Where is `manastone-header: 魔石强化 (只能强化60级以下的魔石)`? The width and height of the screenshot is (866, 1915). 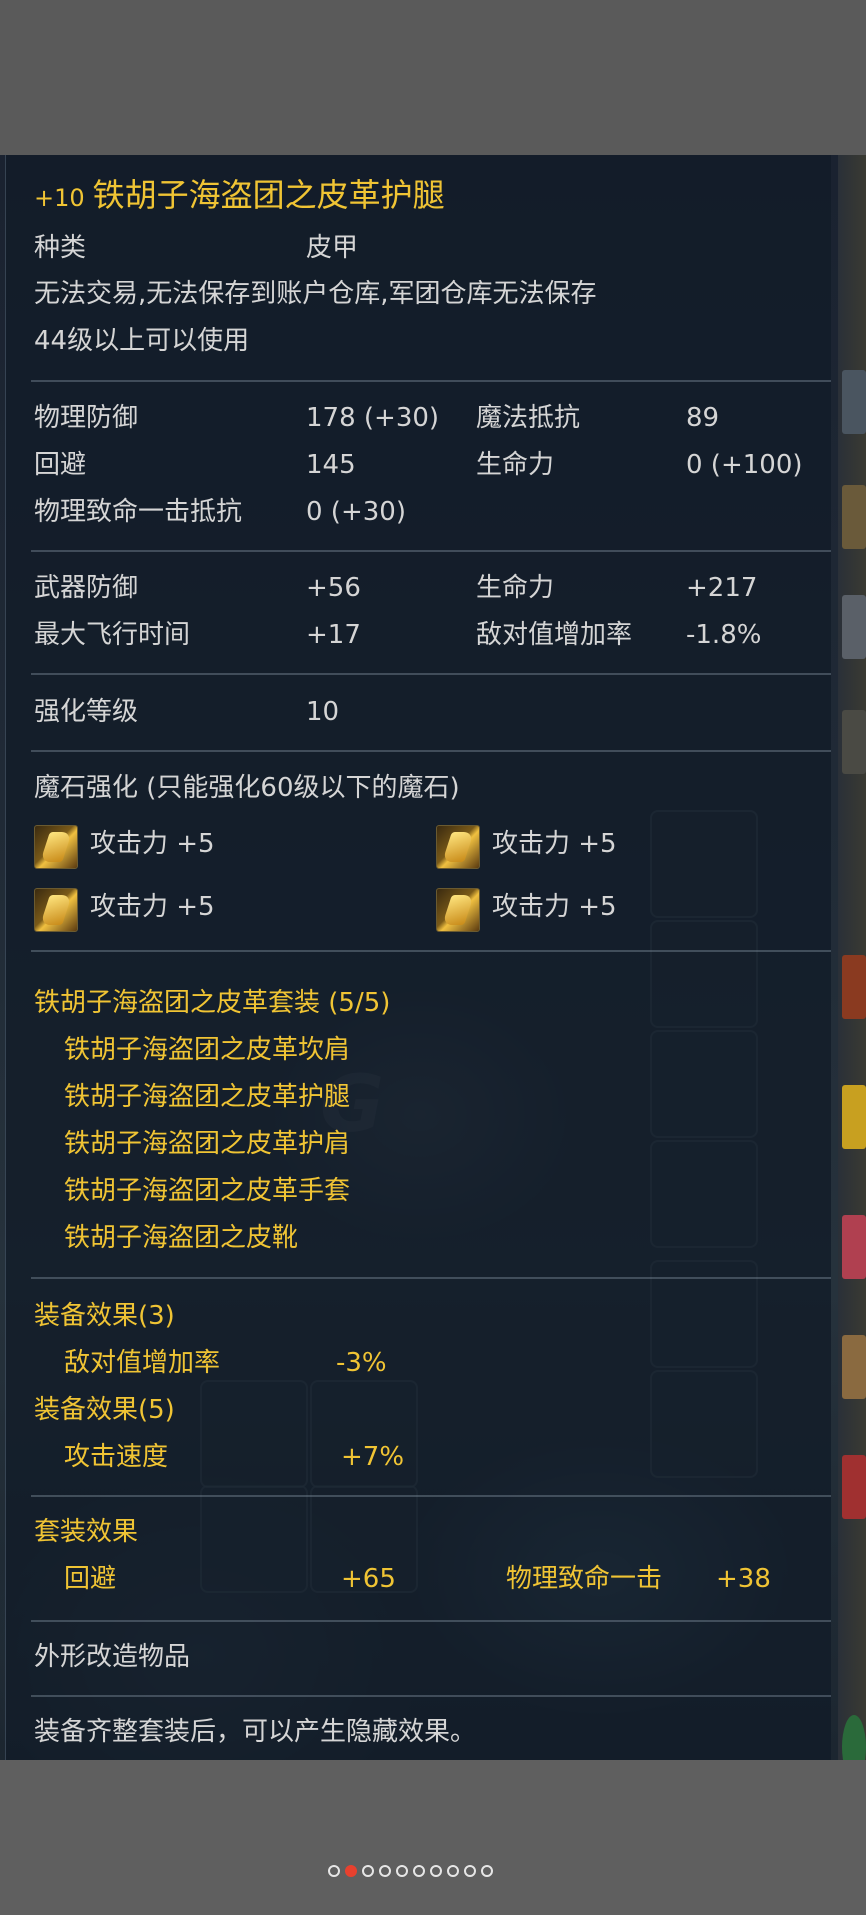
manastone-header: 魔石强化 (只能强化60级以下的魔石) is located at coordinates (247, 788).